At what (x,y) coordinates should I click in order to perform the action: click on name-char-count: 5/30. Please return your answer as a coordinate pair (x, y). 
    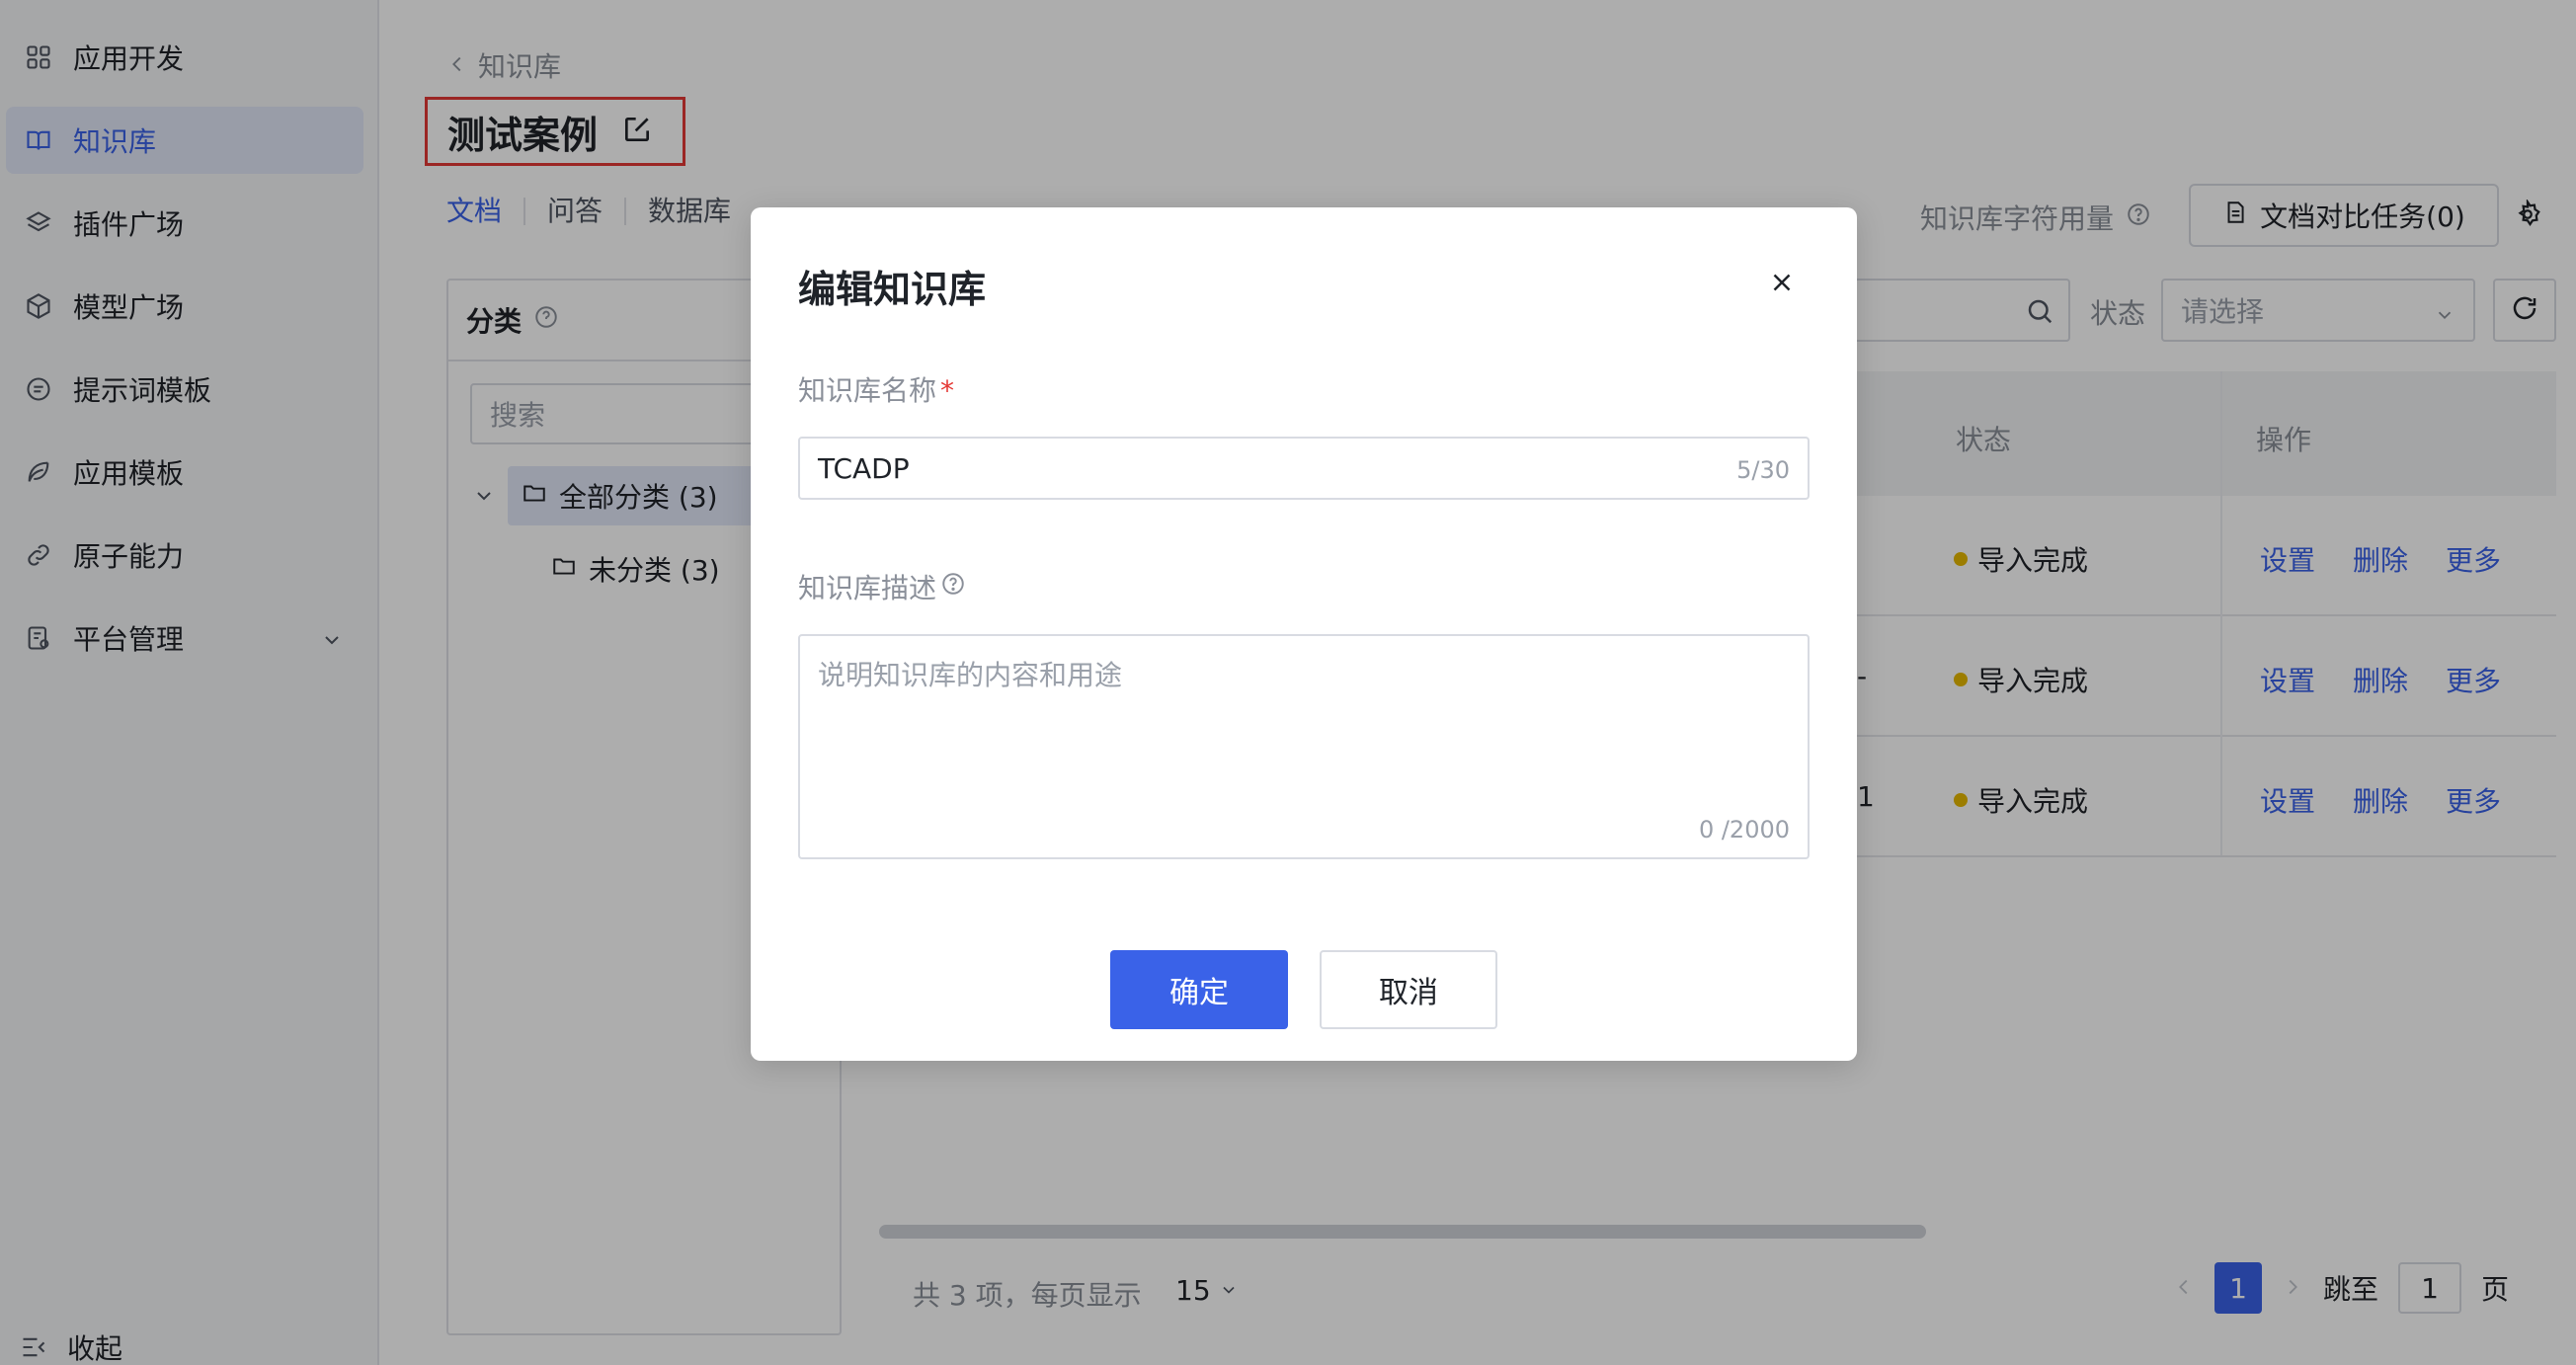
    Looking at the image, I should click on (1763, 470).